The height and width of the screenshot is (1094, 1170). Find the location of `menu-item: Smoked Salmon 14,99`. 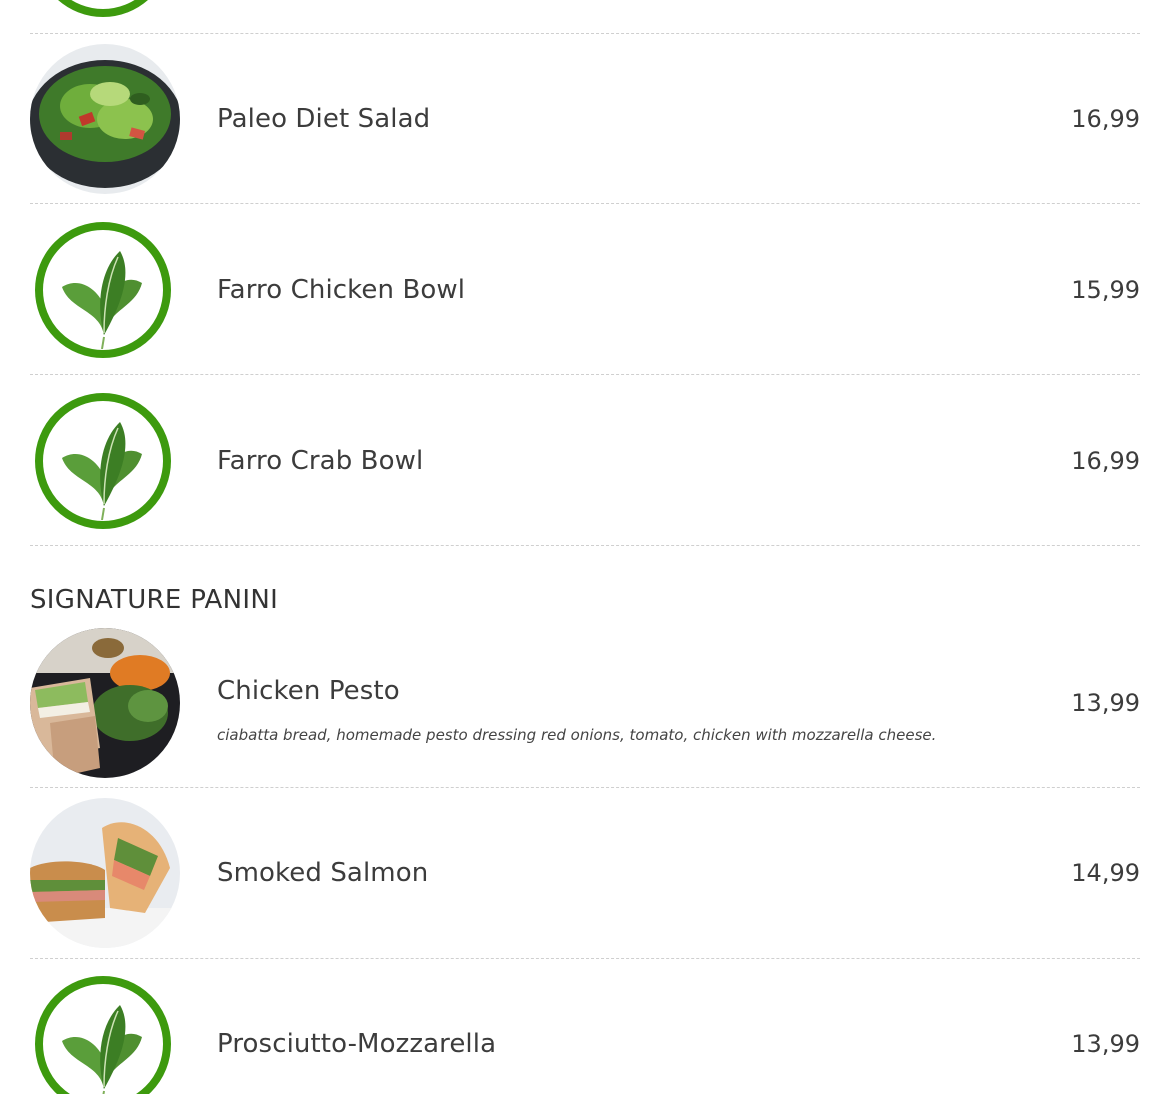

menu-item: Smoked Salmon 14,99 is located at coordinates (585, 873).